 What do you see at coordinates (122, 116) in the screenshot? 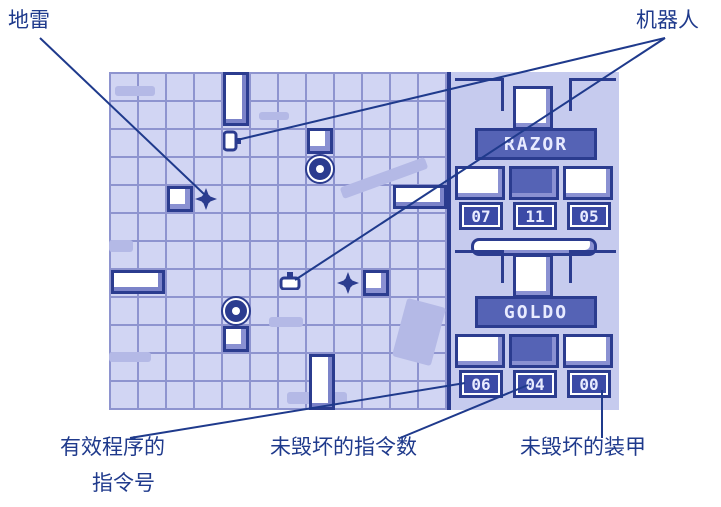
I see `mine-callout-line` at bounding box center [122, 116].